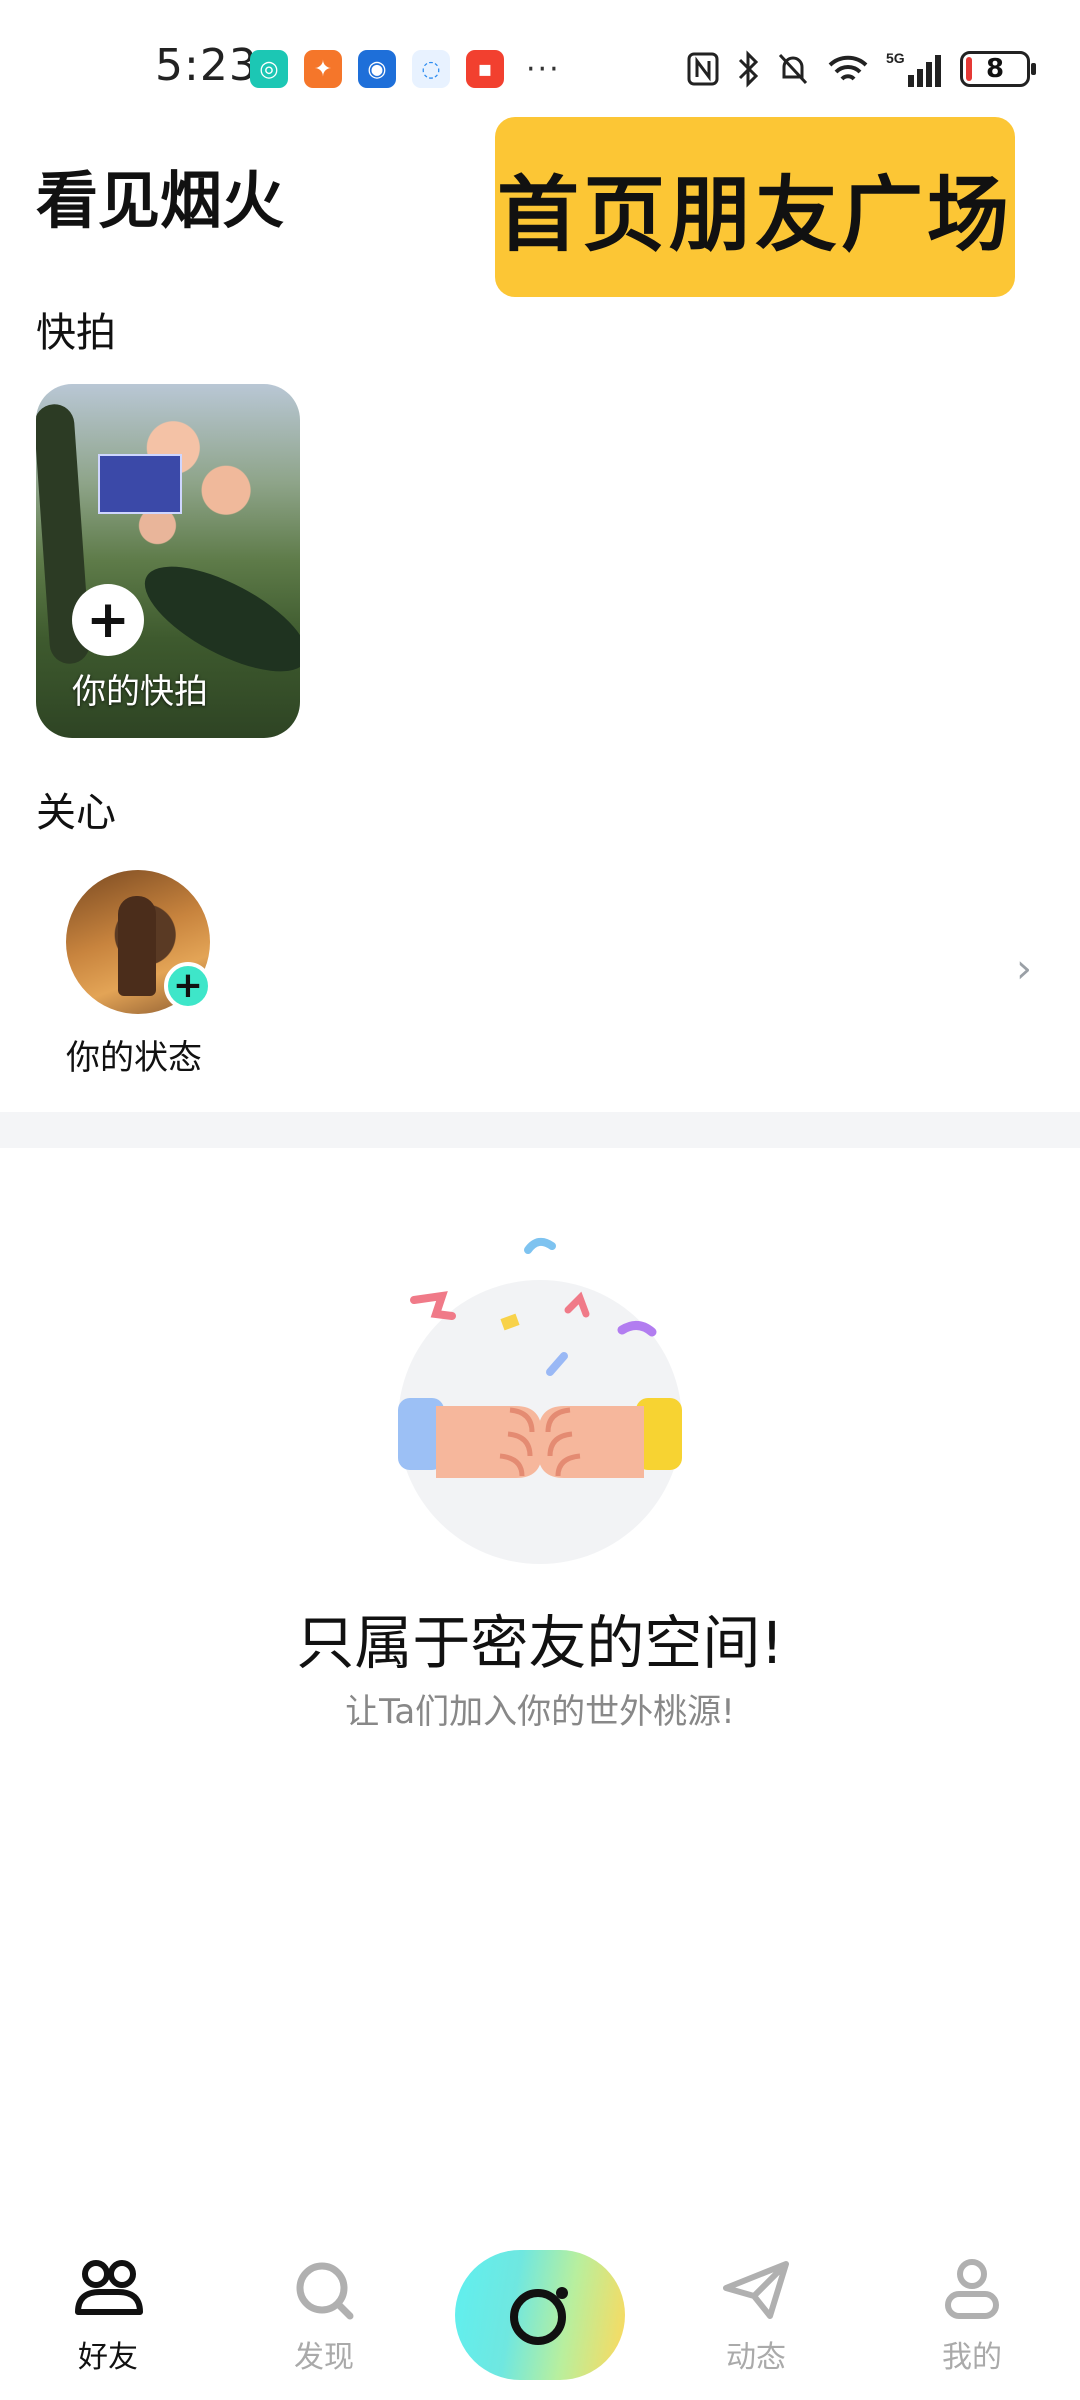 The height and width of the screenshot is (2400, 1080). Describe the element at coordinates (1024, 969) in the screenshot. I see `chevron-right-icon: ›` at that location.